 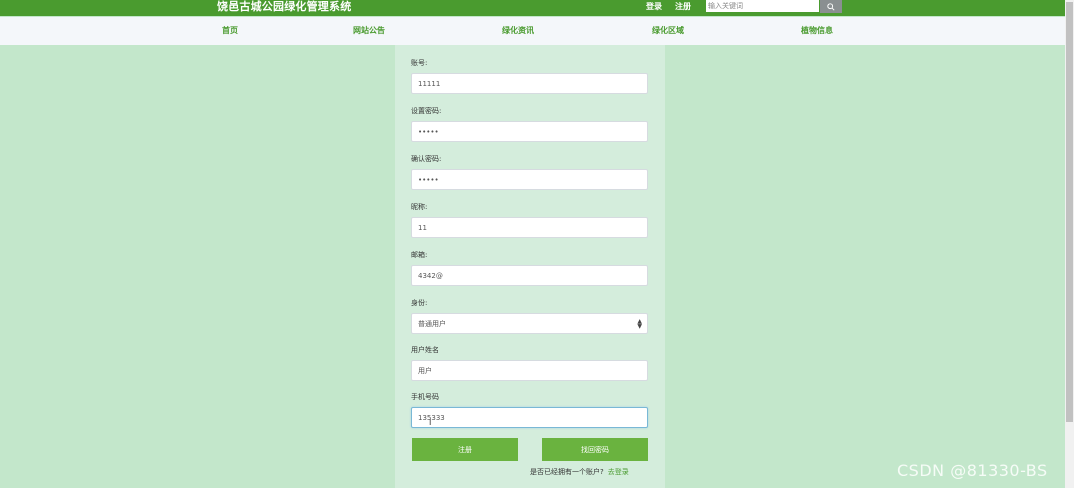 What do you see at coordinates (518, 30) in the screenshot?
I see `nav-item-greening-news: 绿化资讯` at bounding box center [518, 30].